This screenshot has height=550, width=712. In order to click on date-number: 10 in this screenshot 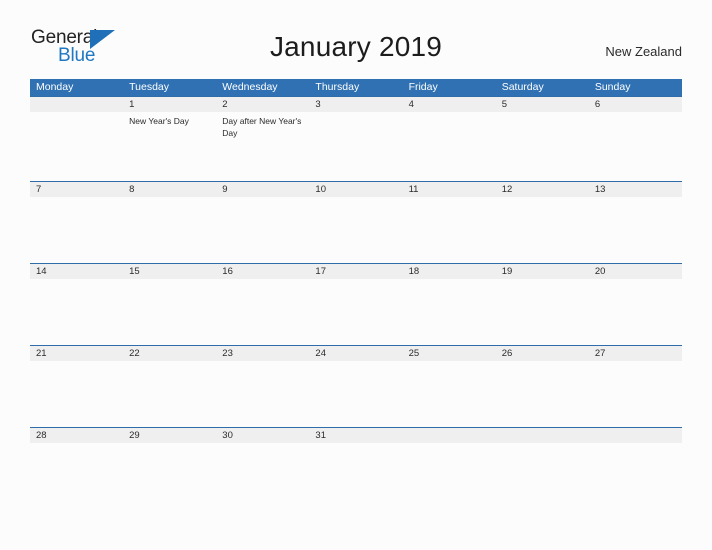, I will do `click(355, 189)`.